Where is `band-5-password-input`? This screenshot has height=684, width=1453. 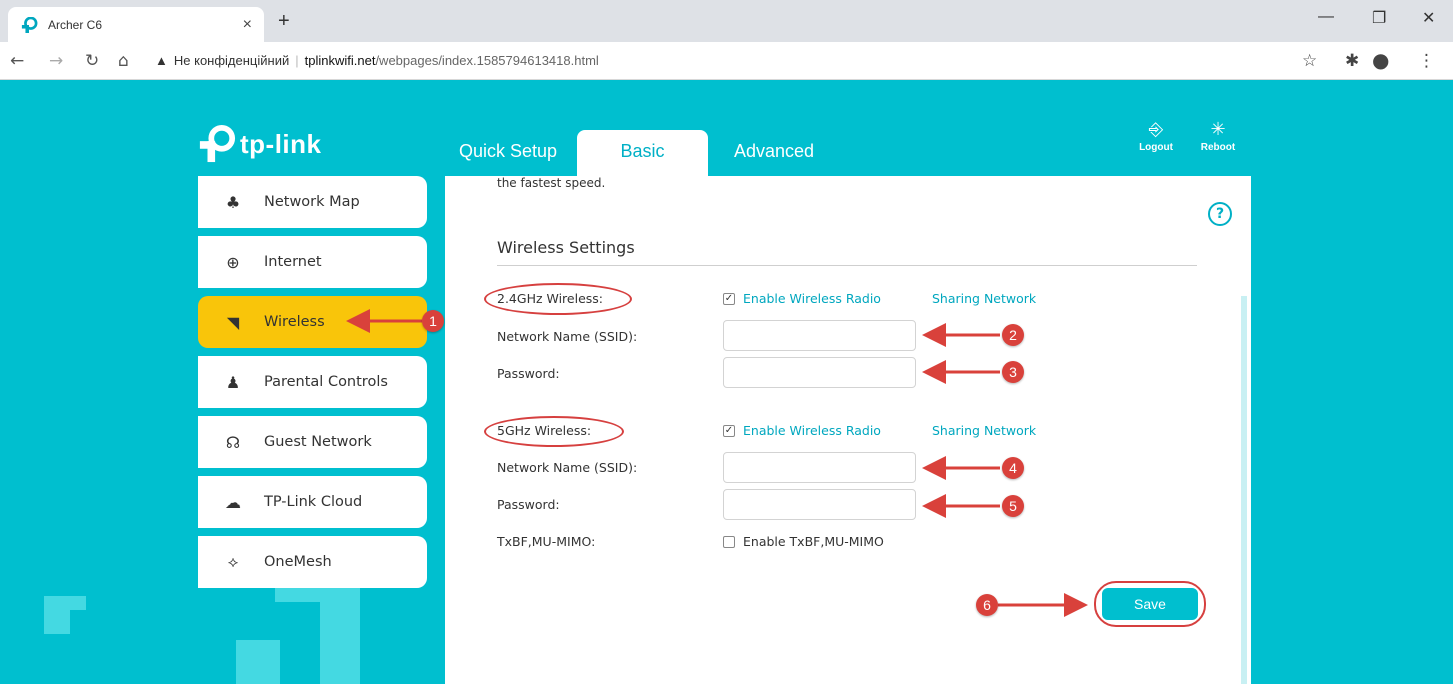
band-5-password-input is located at coordinates (819, 504).